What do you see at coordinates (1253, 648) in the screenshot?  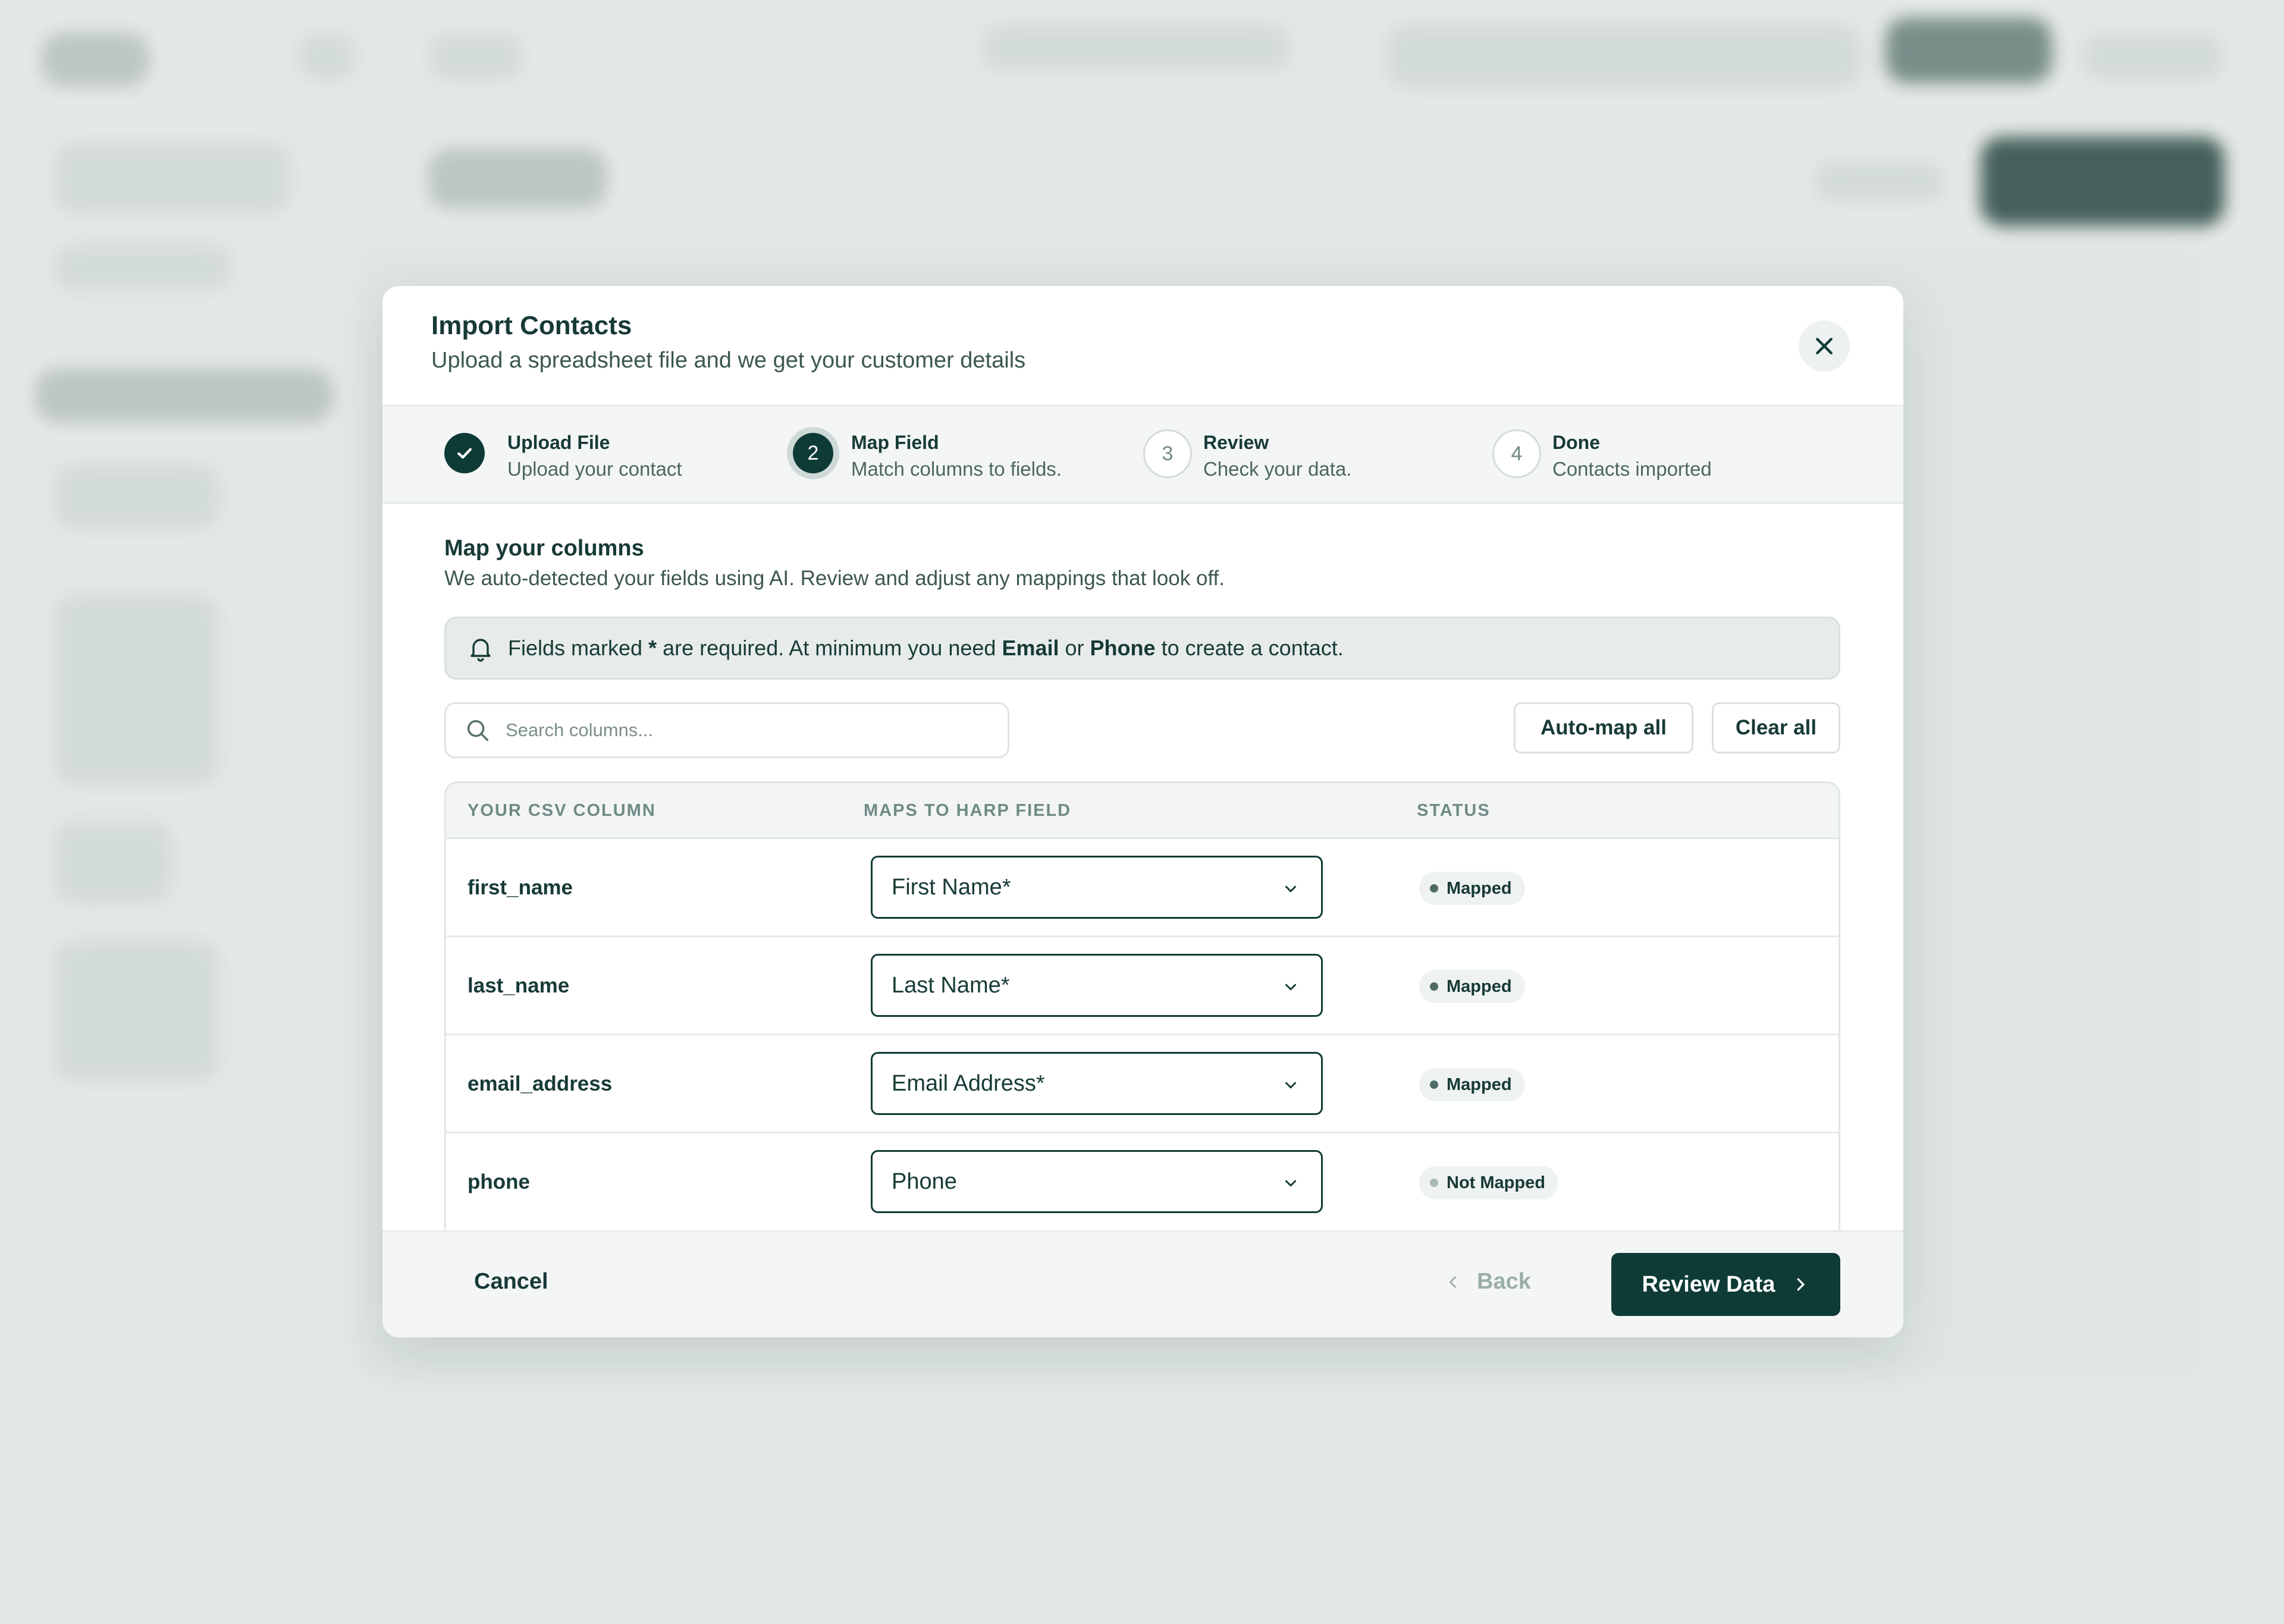 I see `notice-text: to create a contact.` at bounding box center [1253, 648].